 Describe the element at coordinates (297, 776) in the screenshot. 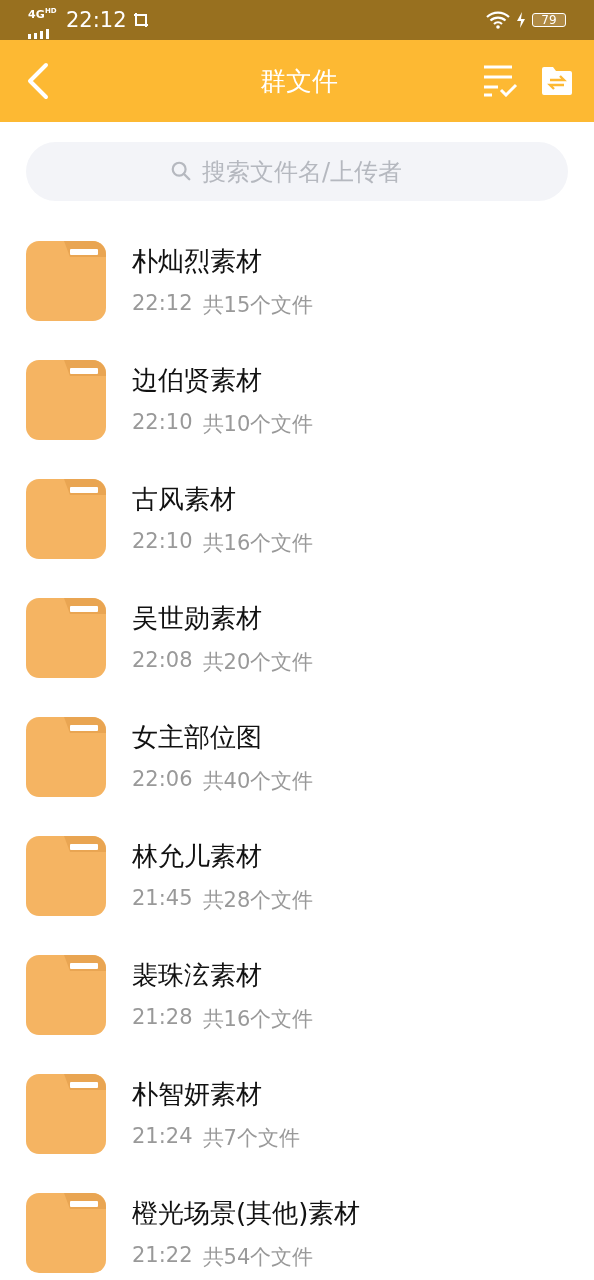

I see `folder-item: 女主部位图 22:06 共40个文件` at that location.